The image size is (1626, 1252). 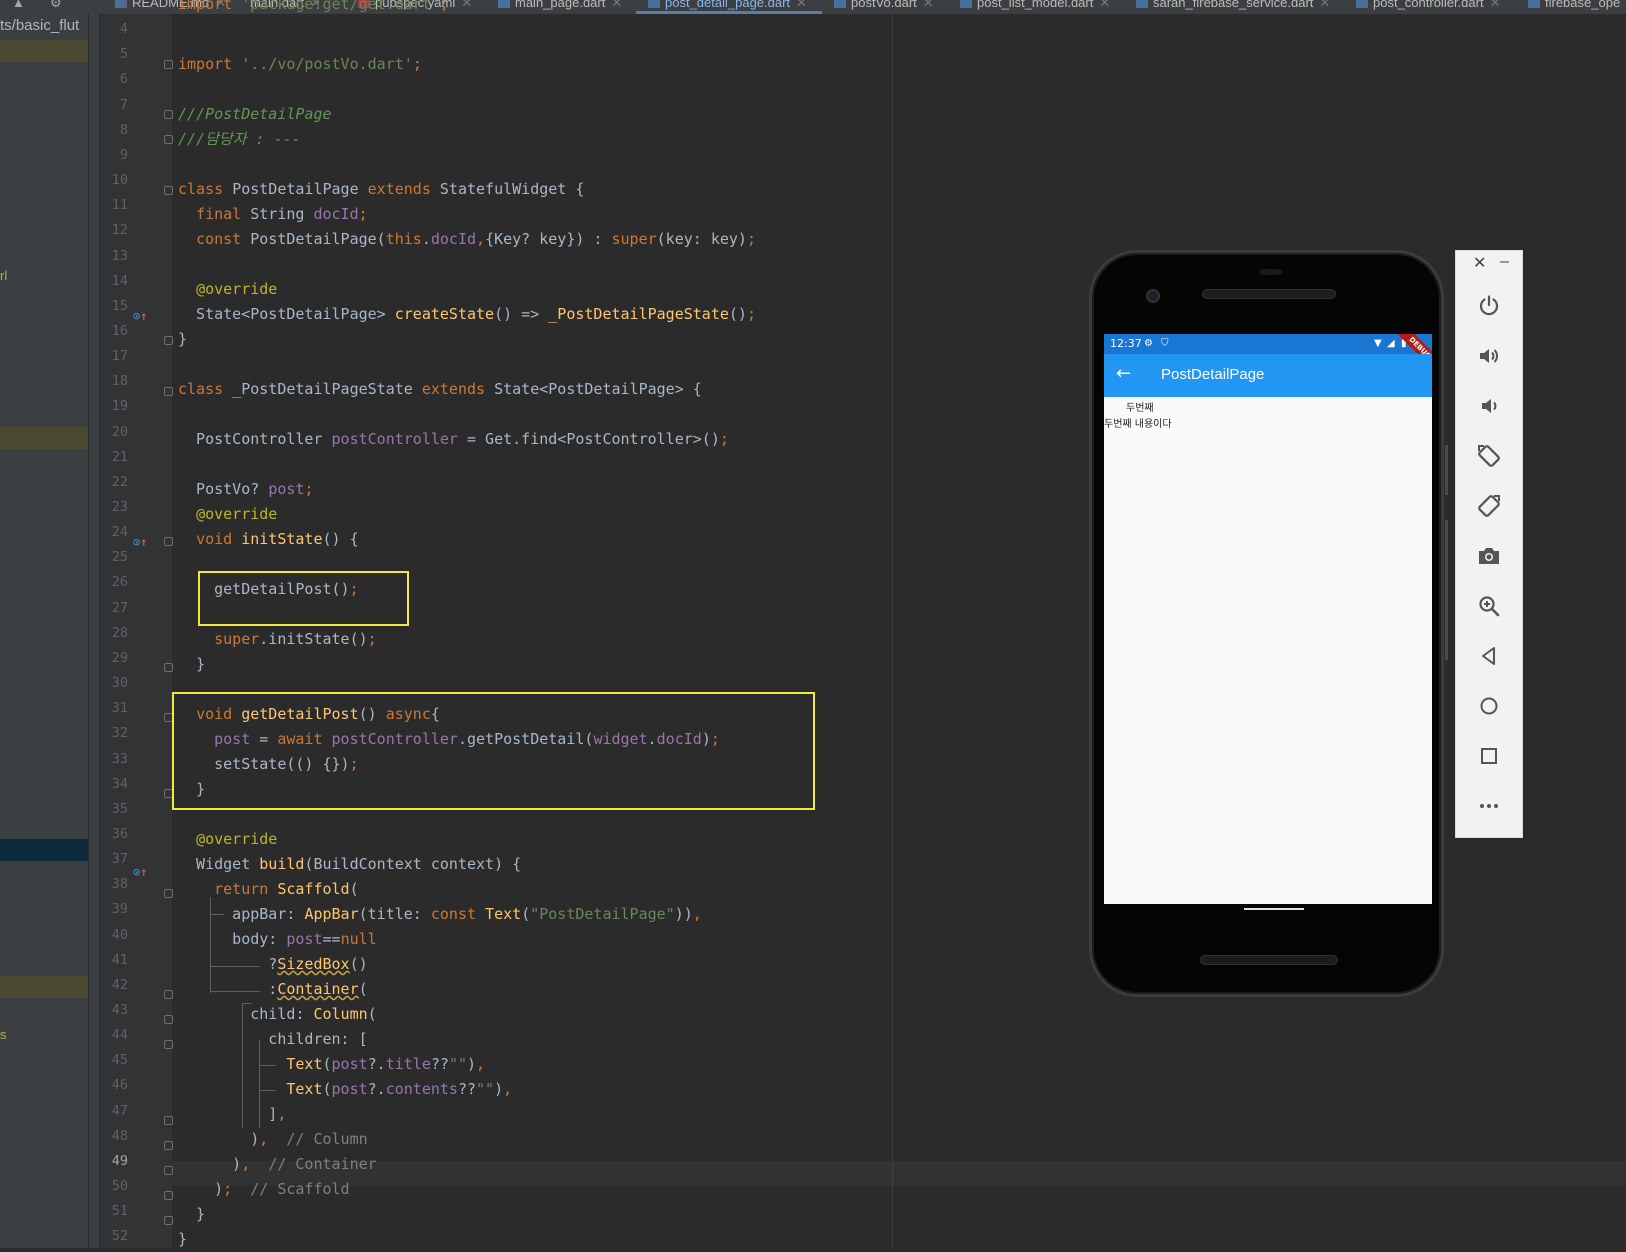 I want to click on code-line: import 'package:get/get.dart';, so click(x=313, y=8).